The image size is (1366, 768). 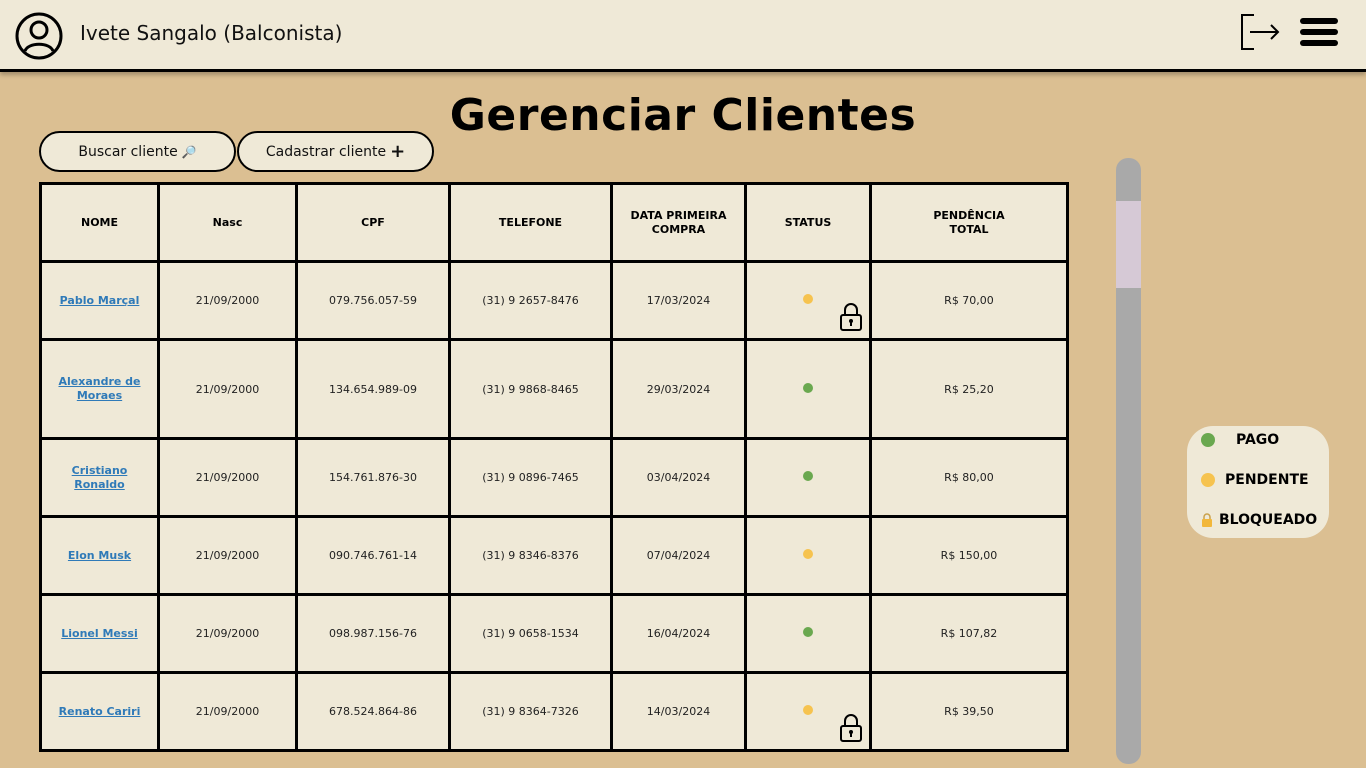 I want to click on cell-nome: Cristiano Ronaldo, so click(x=99, y=477).